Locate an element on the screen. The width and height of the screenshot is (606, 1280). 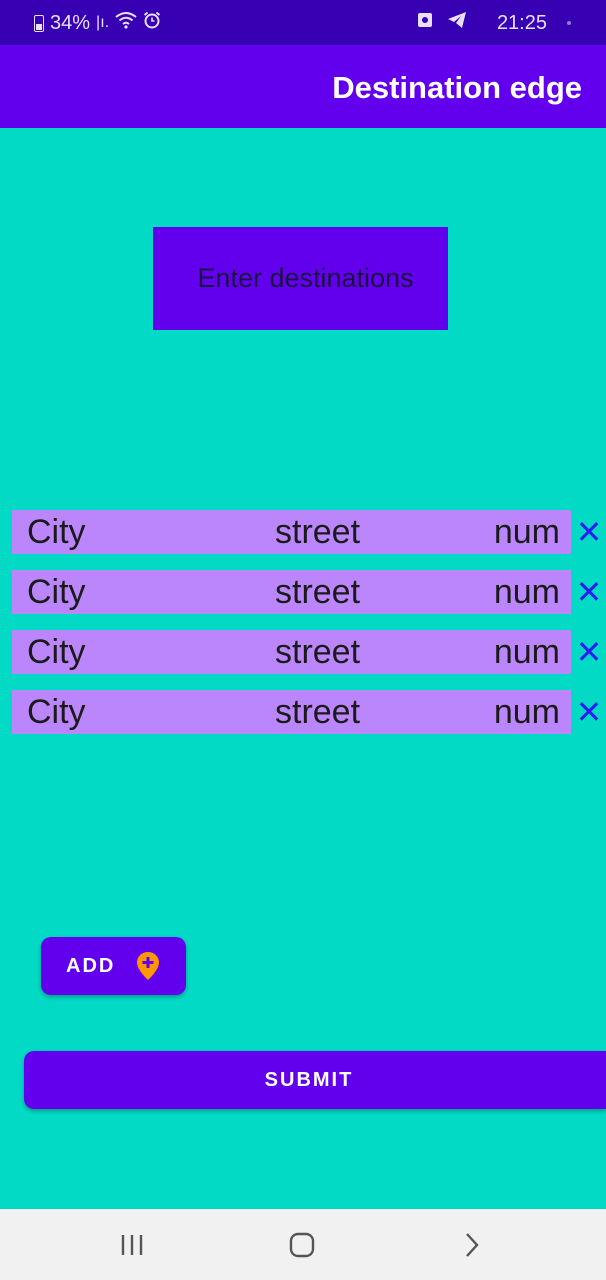
page-title: Destination edge is located at coordinates (457, 87).